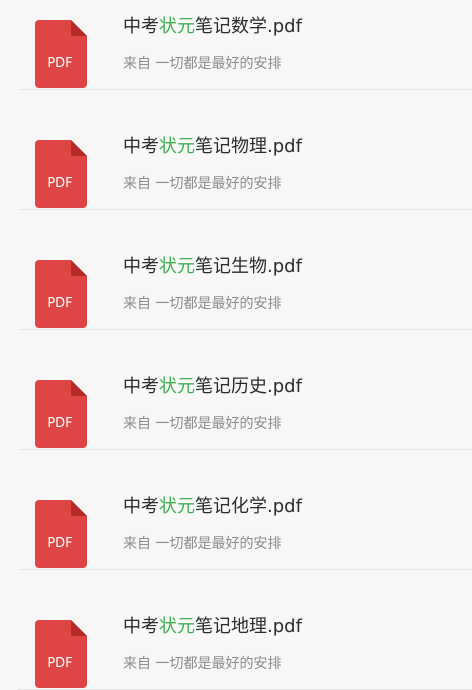 This screenshot has width=472, height=690. Describe the element at coordinates (212, 386) in the screenshot. I see `file-name: 中考状元笔记历史.pdf` at that location.